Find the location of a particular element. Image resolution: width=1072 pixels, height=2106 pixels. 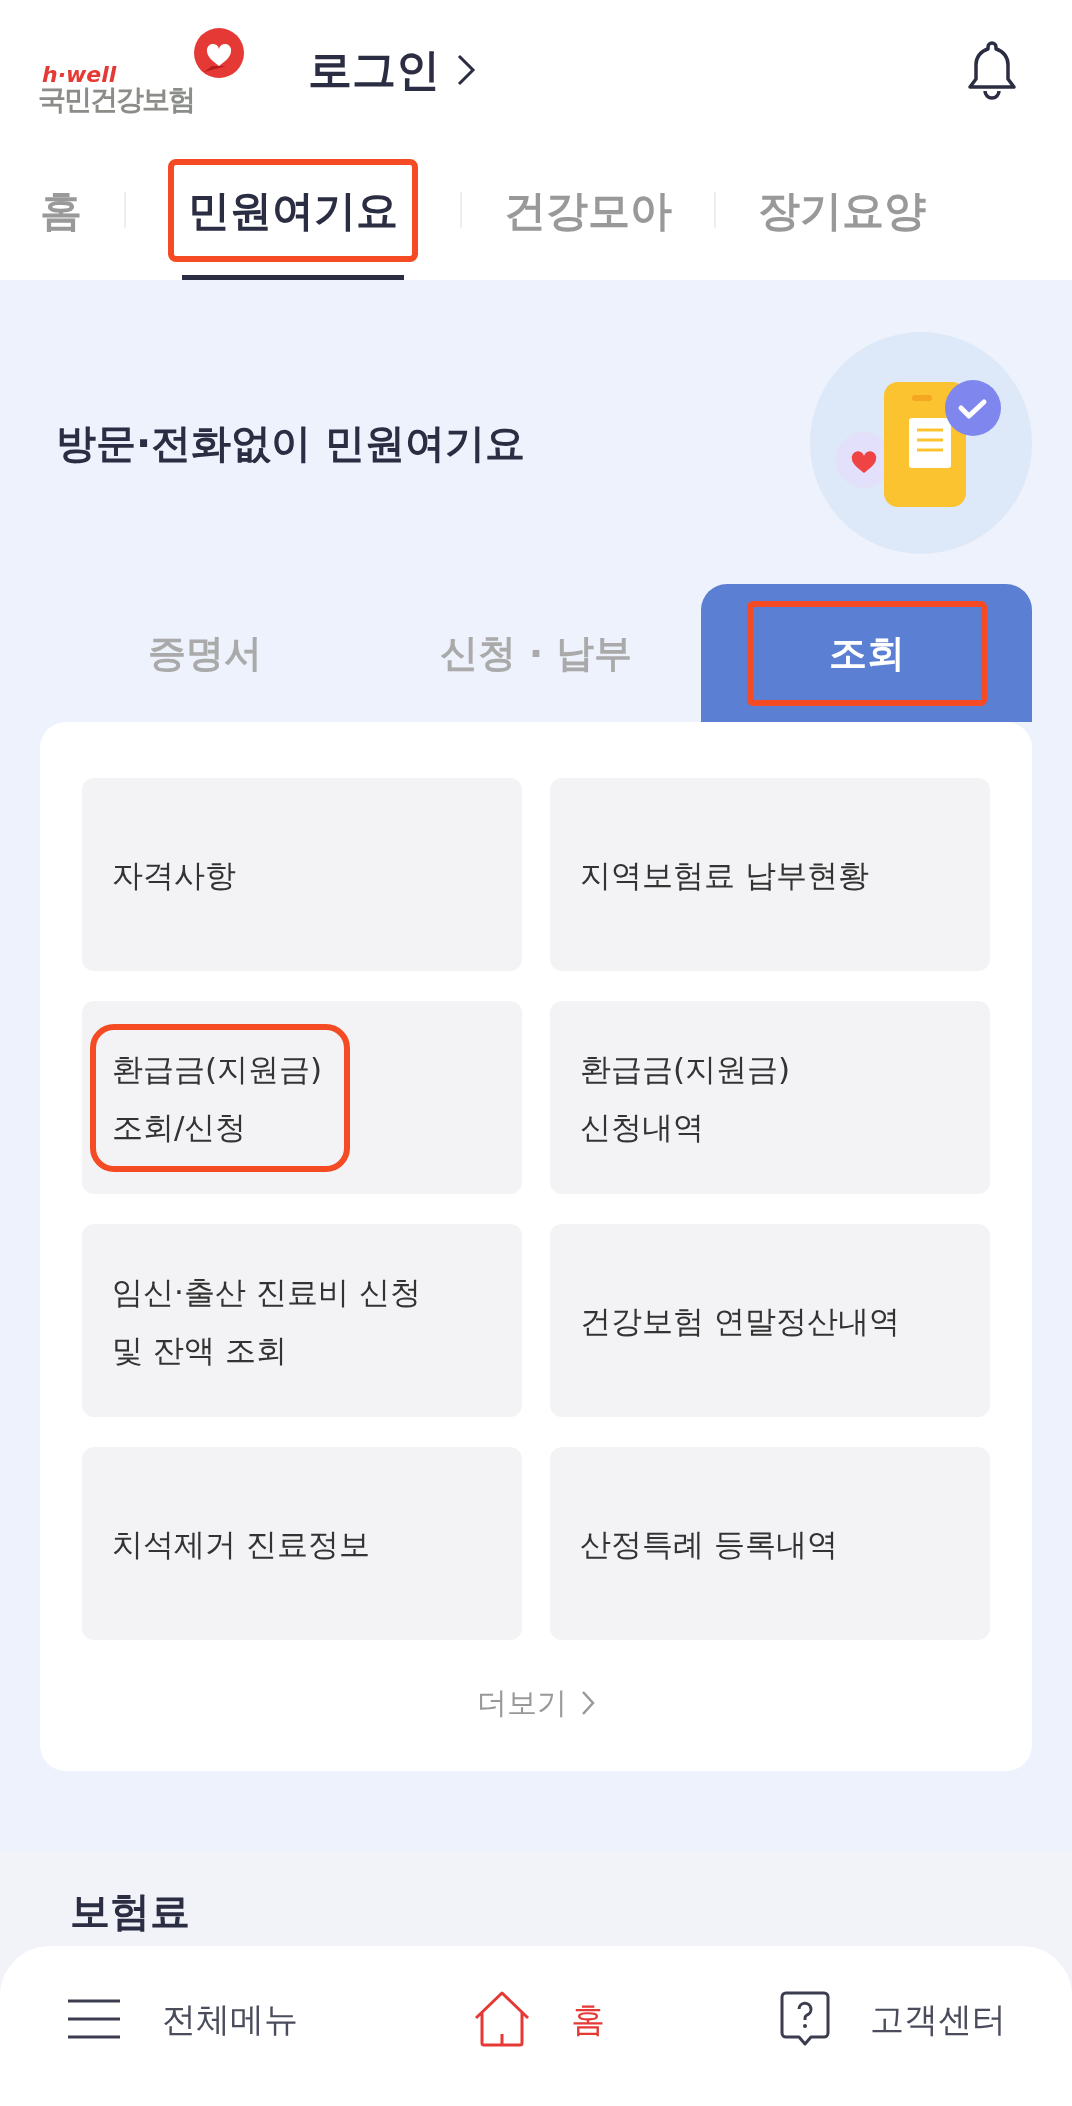

menu-card: 환급금(지원금) 조회/신청 is located at coordinates (302, 1097).